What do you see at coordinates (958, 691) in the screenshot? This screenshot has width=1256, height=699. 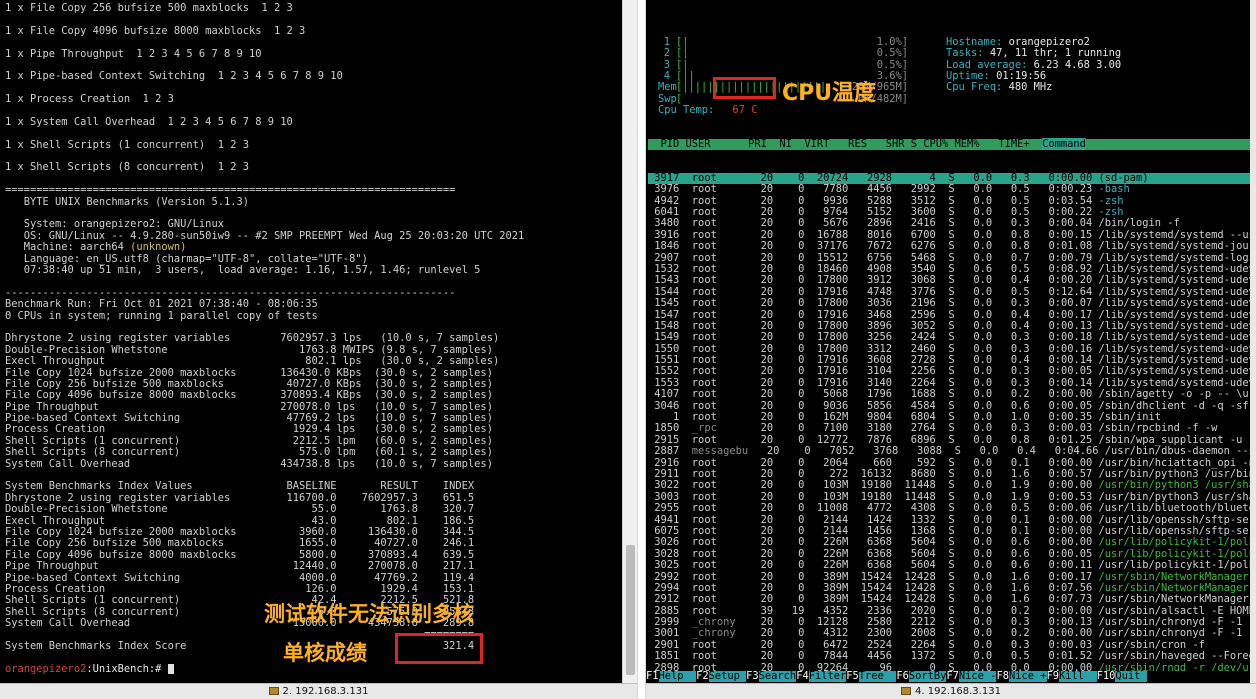 I see `right-status-tab: 4. 192.168.3.131` at bounding box center [958, 691].